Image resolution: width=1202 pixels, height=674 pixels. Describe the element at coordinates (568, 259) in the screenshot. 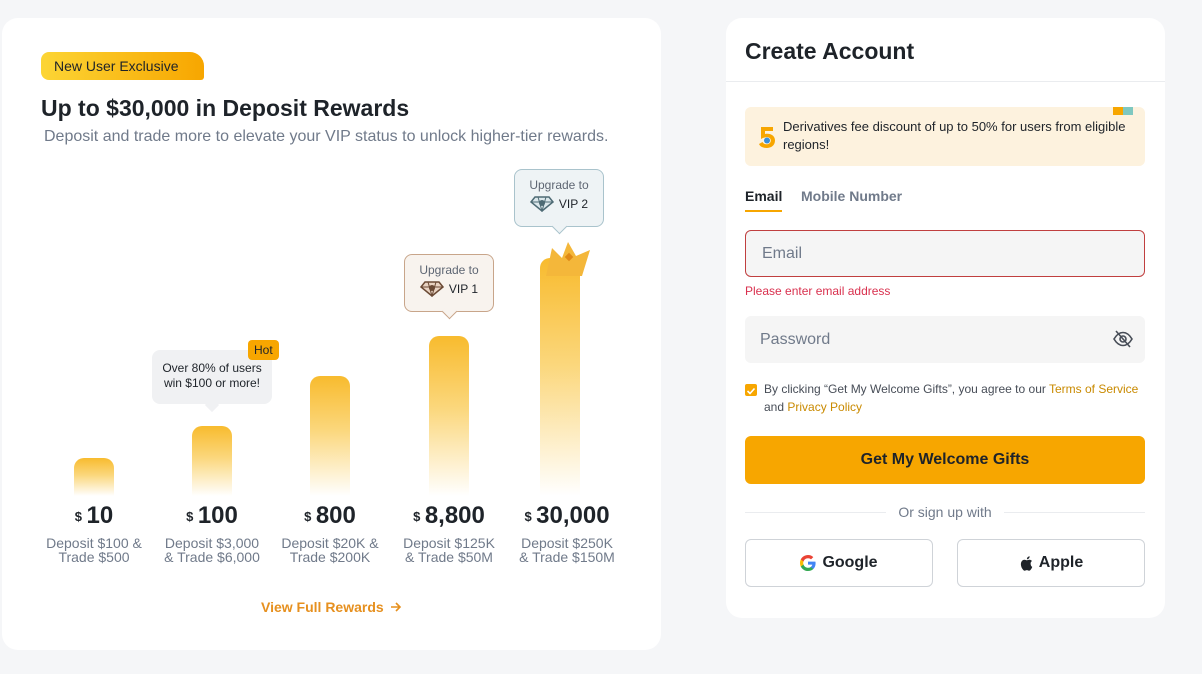

I see `crown-icon` at that location.